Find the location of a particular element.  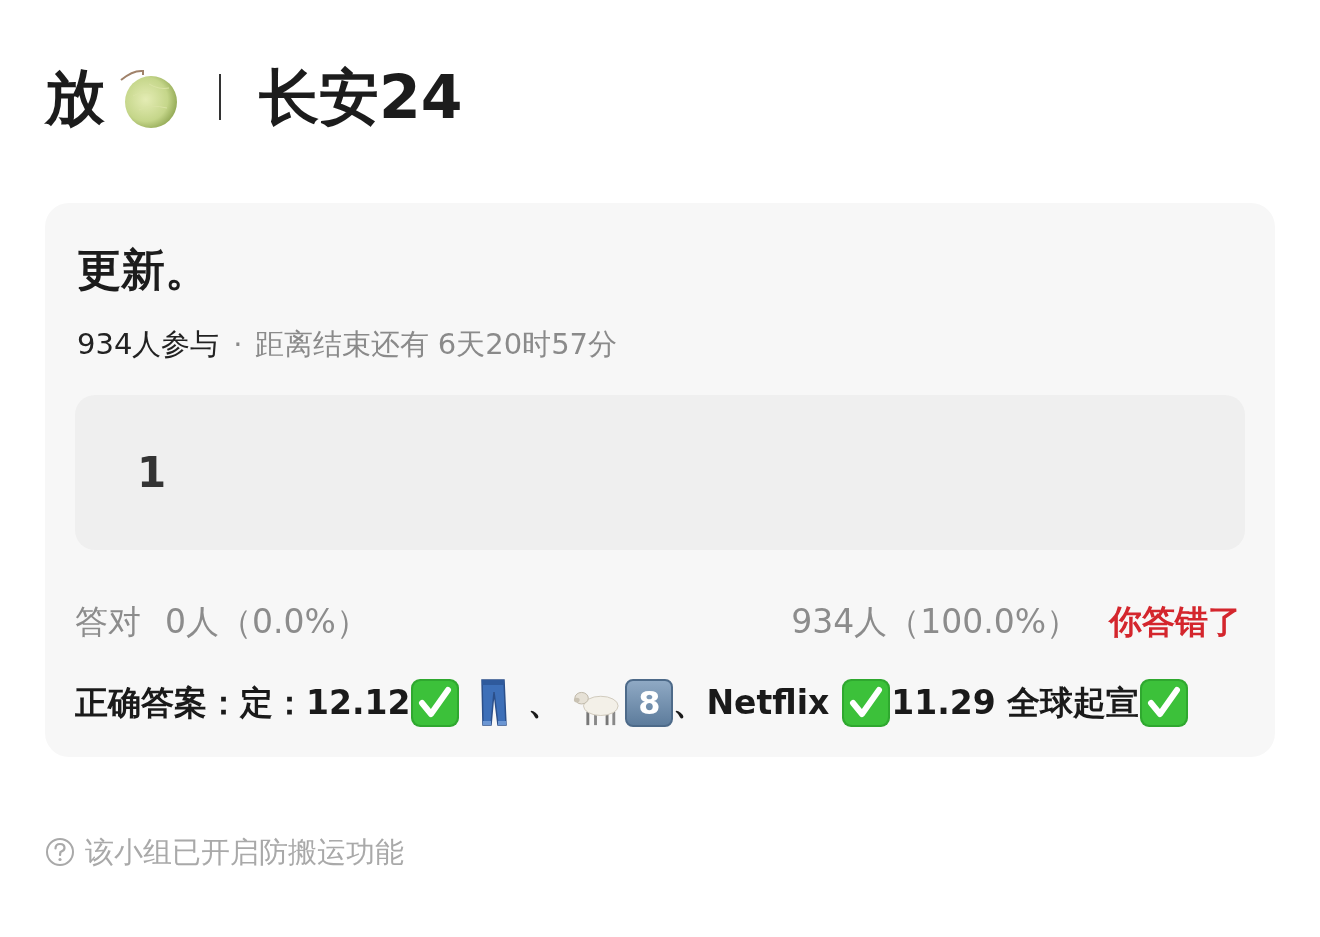

poll-title: 更新。 is located at coordinates (143, 269).